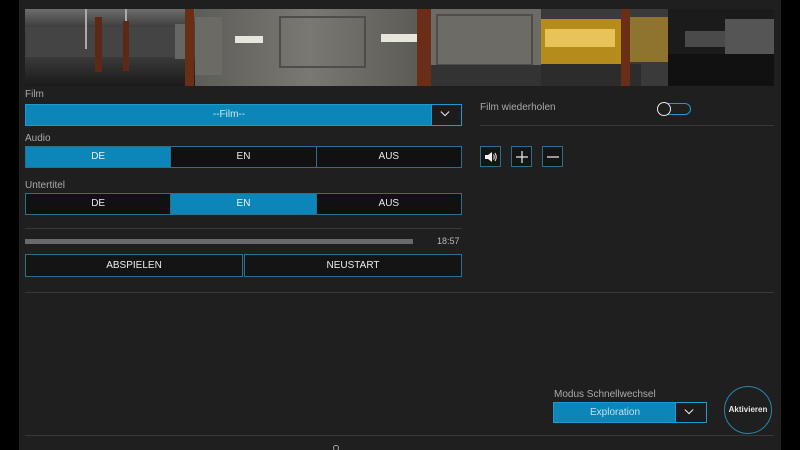 The width and height of the screenshot is (800, 450). I want to click on audio-option-aus: AUS, so click(388, 157).